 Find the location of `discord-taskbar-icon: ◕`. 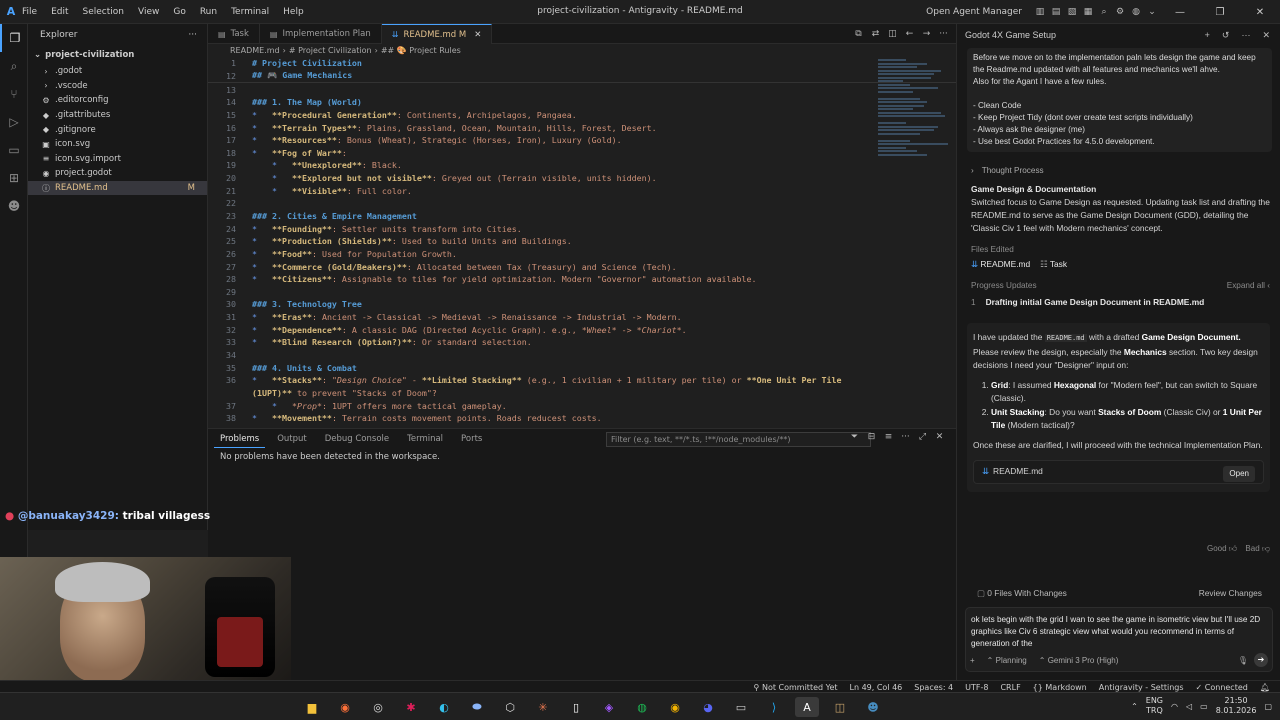

discord-taskbar-icon: ◕ is located at coordinates (708, 707).